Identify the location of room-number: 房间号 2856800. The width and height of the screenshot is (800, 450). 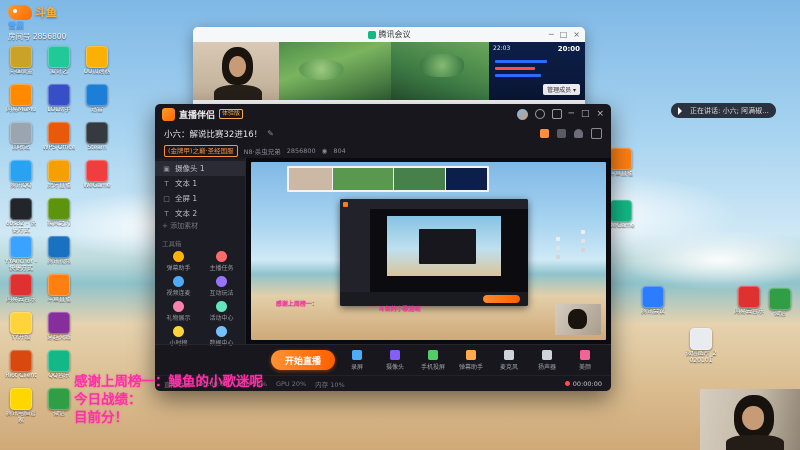
(37, 36).